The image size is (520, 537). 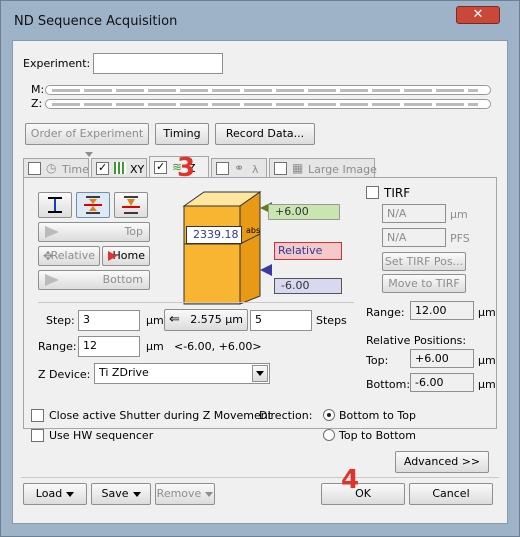 What do you see at coordinates (487, 384) in the screenshot?
I see `rel-bottom-unit: μm` at bounding box center [487, 384].